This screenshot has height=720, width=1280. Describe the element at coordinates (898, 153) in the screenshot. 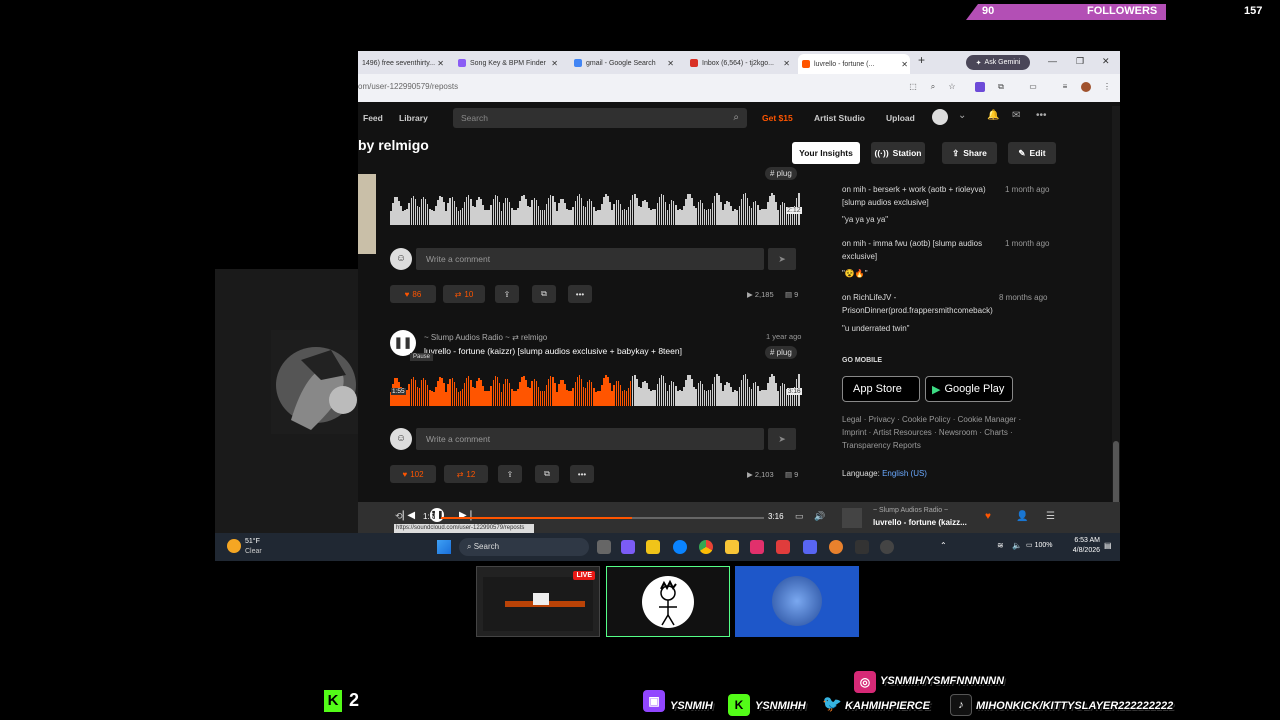

I see `station-button: ((·)) Station` at that location.